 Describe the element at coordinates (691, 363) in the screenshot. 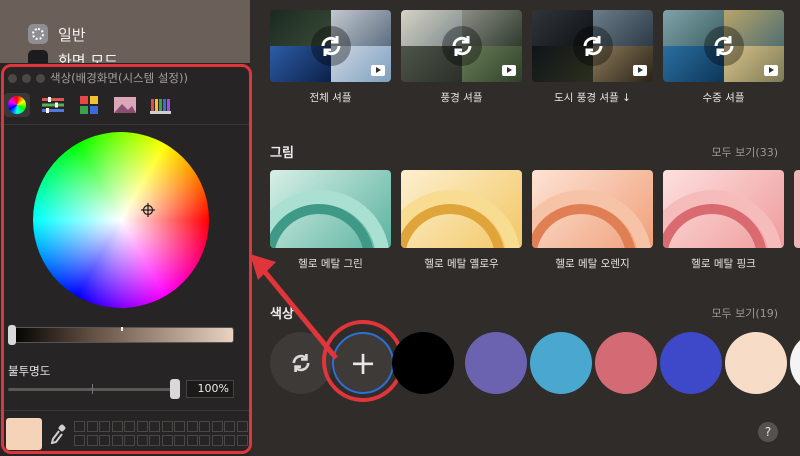

I see `color-swatch-indigo` at that location.